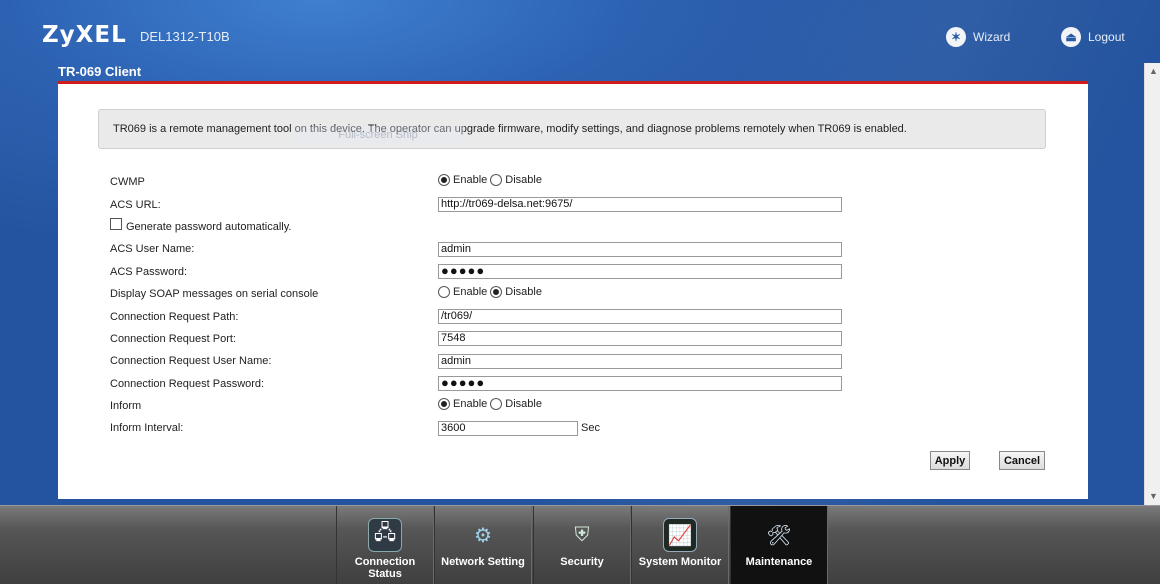 Image resolution: width=1160 pixels, height=584 pixels. What do you see at coordinates (1153, 71) in the screenshot?
I see `scroll-up-icon: ▲` at bounding box center [1153, 71].